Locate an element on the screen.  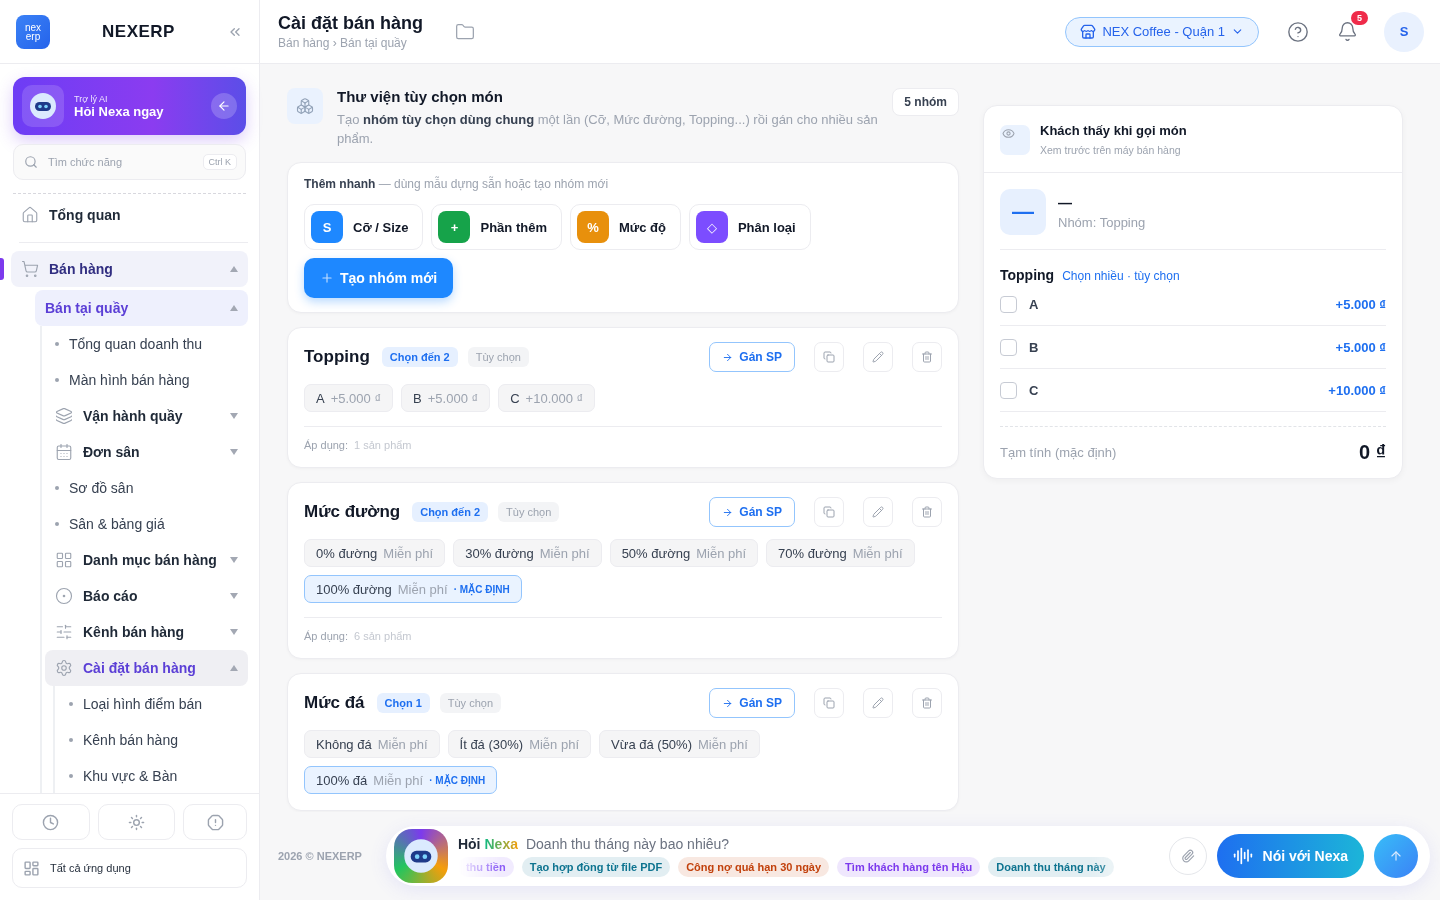
template-button: + Phần thêm is located at coordinates (496, 227).